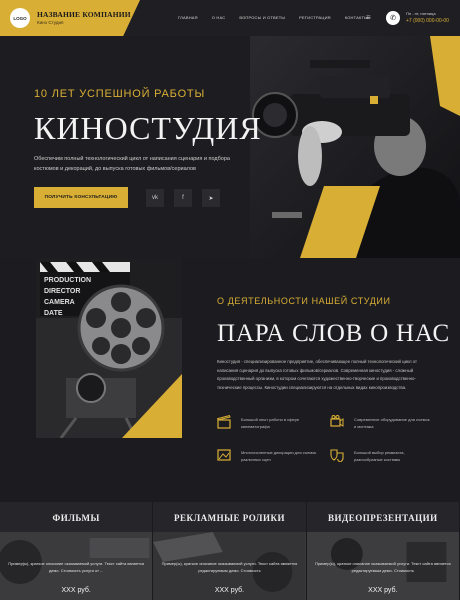  I want to click on working-hours: Пн - пт, пятница, so click(421, 13).